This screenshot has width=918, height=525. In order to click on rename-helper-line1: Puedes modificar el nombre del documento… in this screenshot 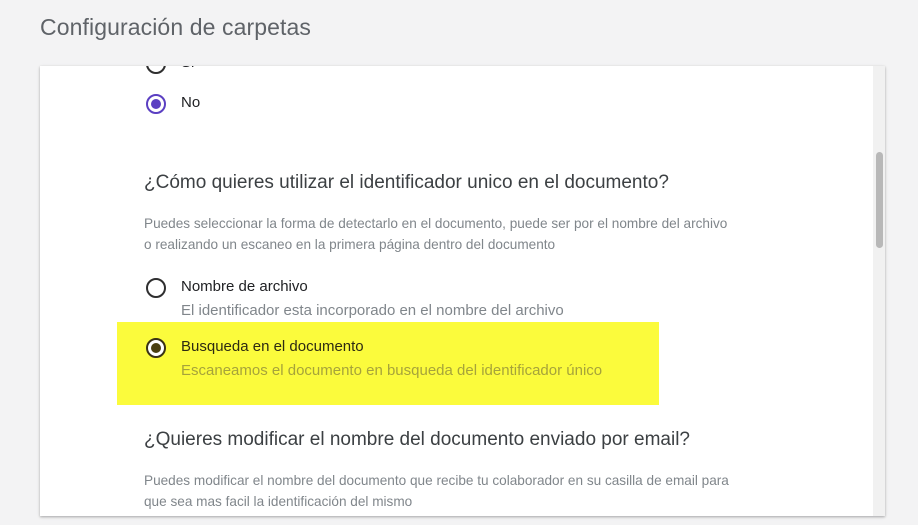, I will do `click(436, 480)`.